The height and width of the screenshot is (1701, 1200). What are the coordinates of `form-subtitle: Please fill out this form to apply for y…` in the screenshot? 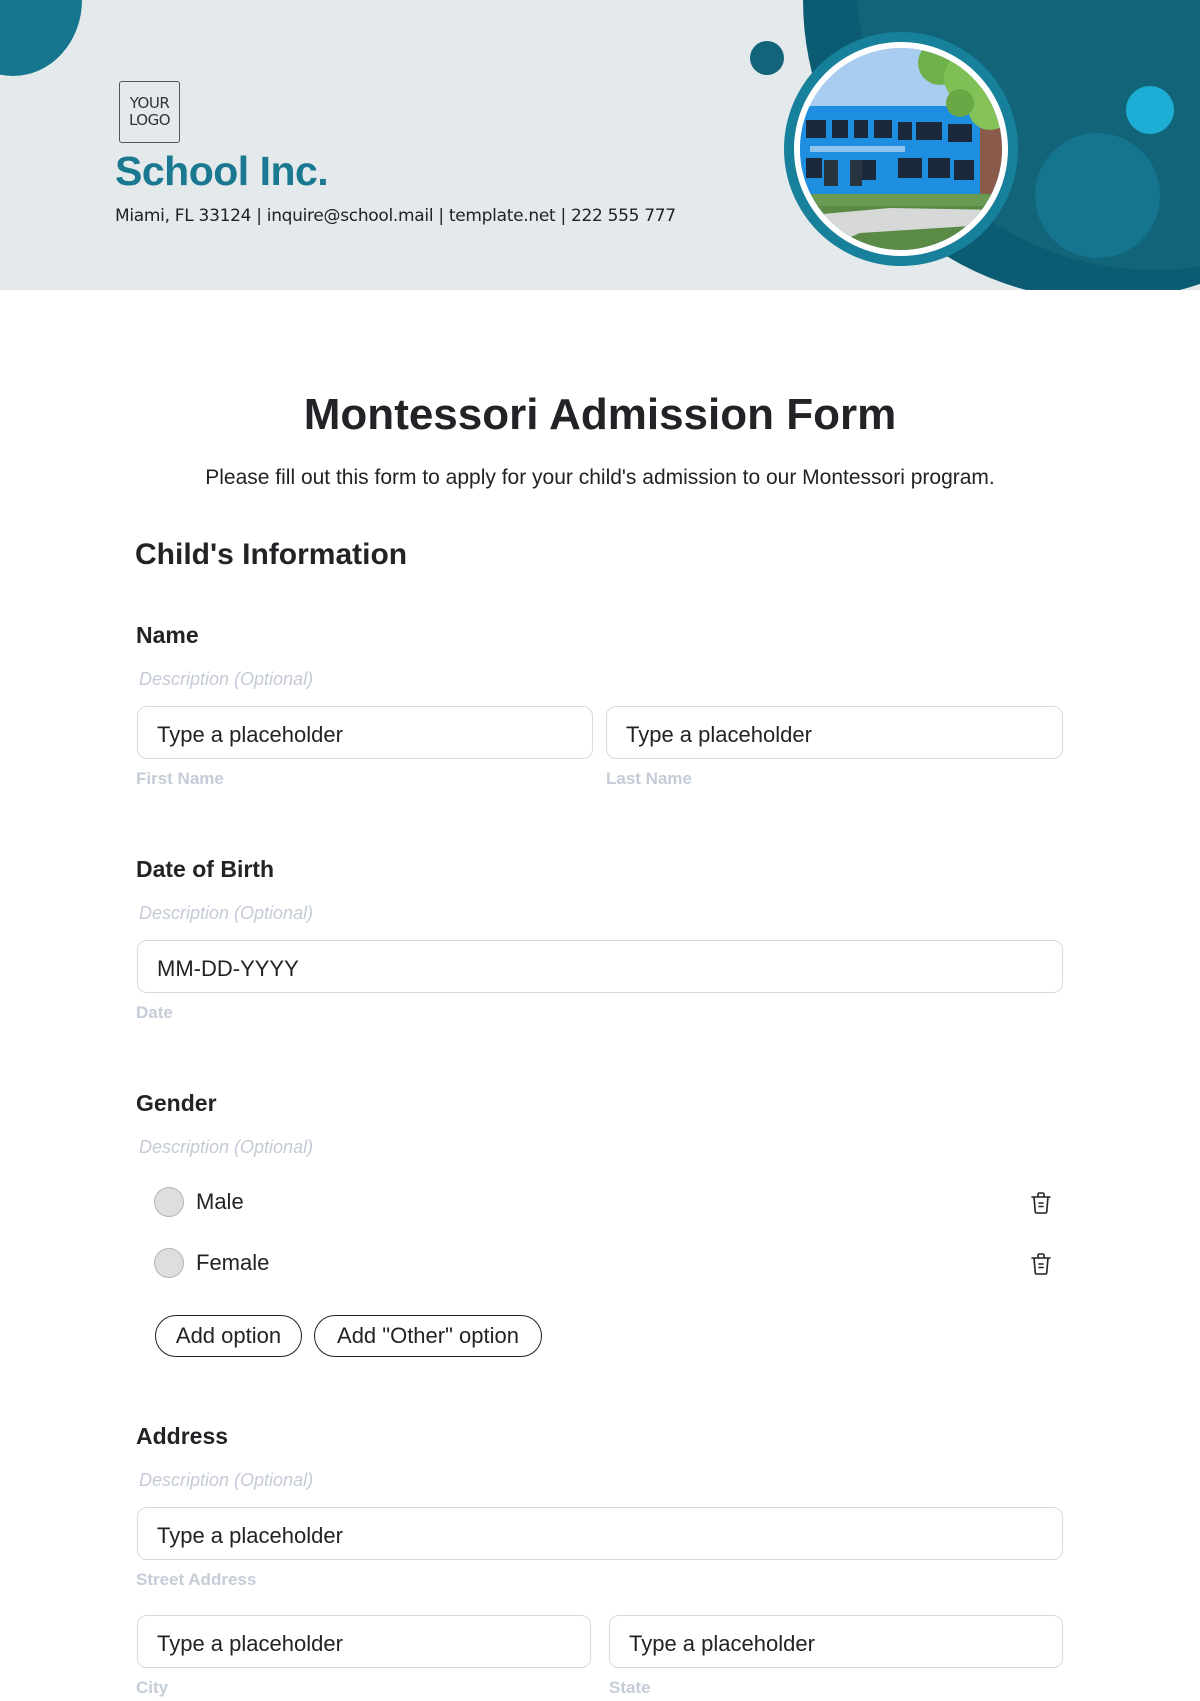 It's located at (600, 477).